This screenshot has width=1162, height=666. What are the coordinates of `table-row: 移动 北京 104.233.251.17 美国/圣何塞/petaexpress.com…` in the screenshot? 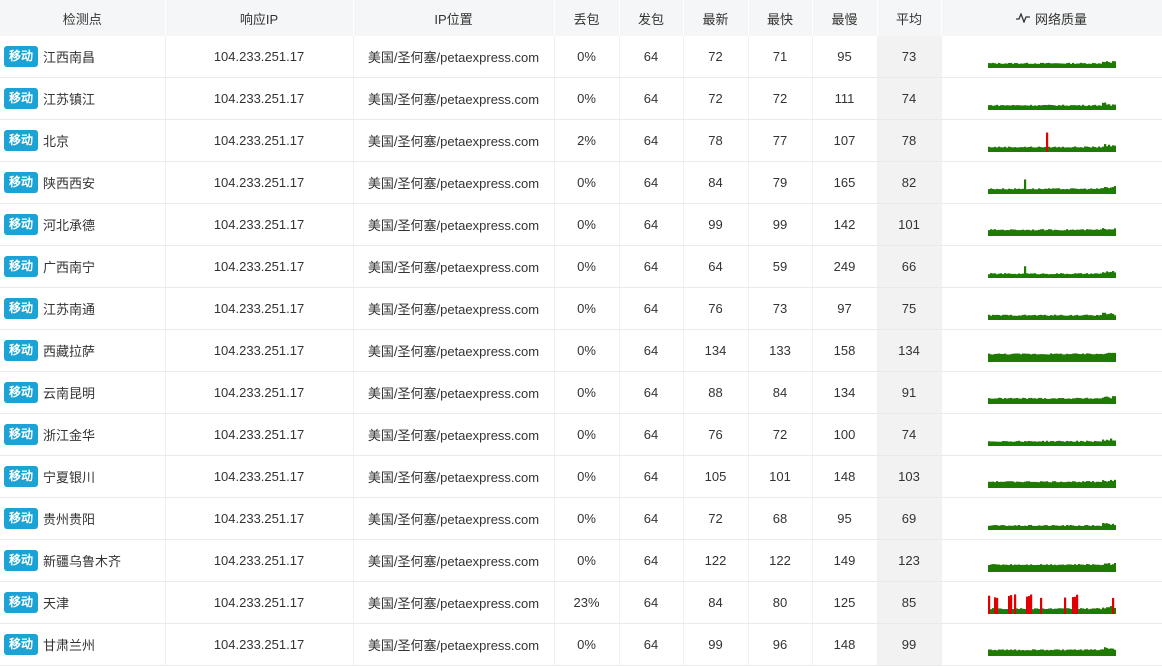 It's located at (581, 140).